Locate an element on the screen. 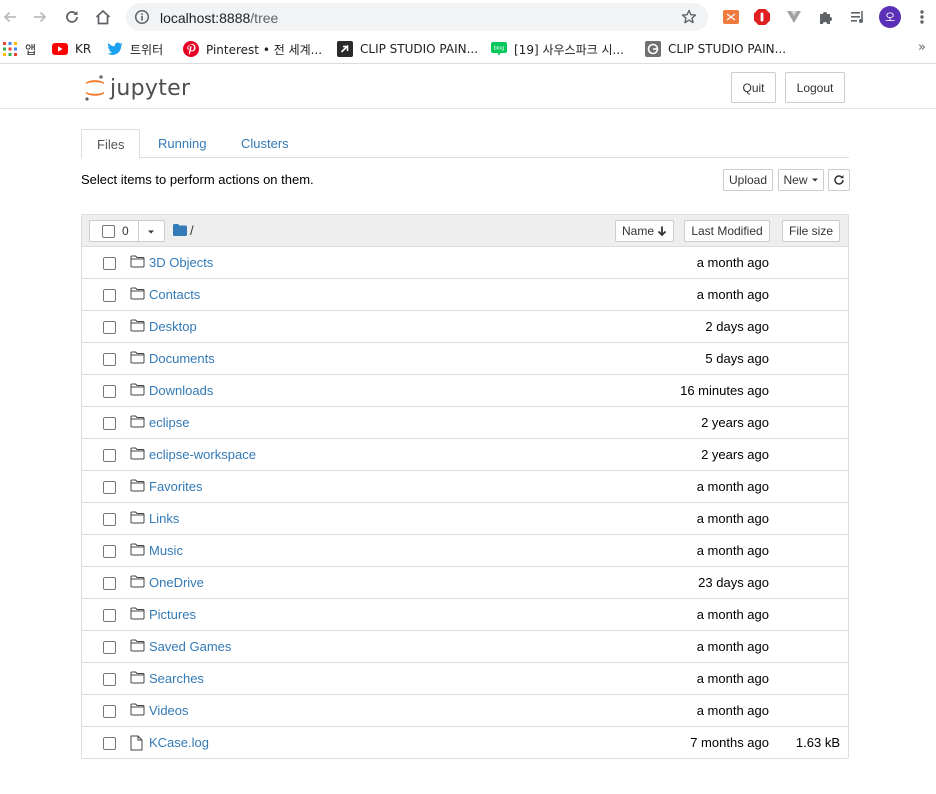 The width and height of the screenshot is (936, 794). logo-text: jupyter is located at coordinates (150, 88).